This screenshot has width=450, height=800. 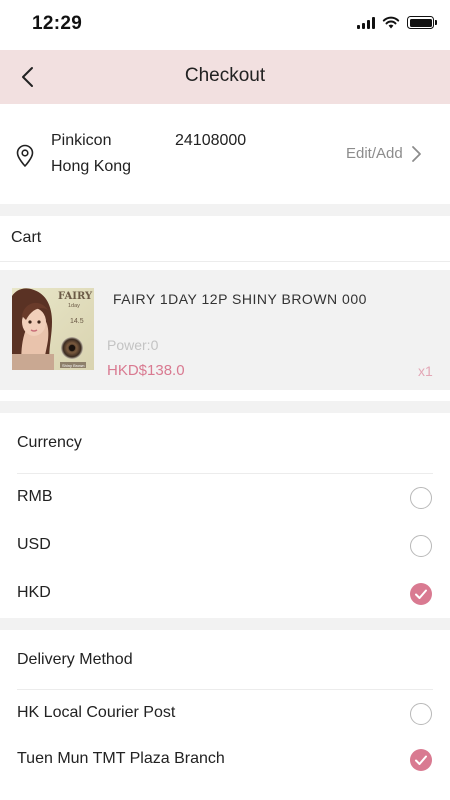 I want to click on currency-option-usd: USD, so click(x=225, y=546).